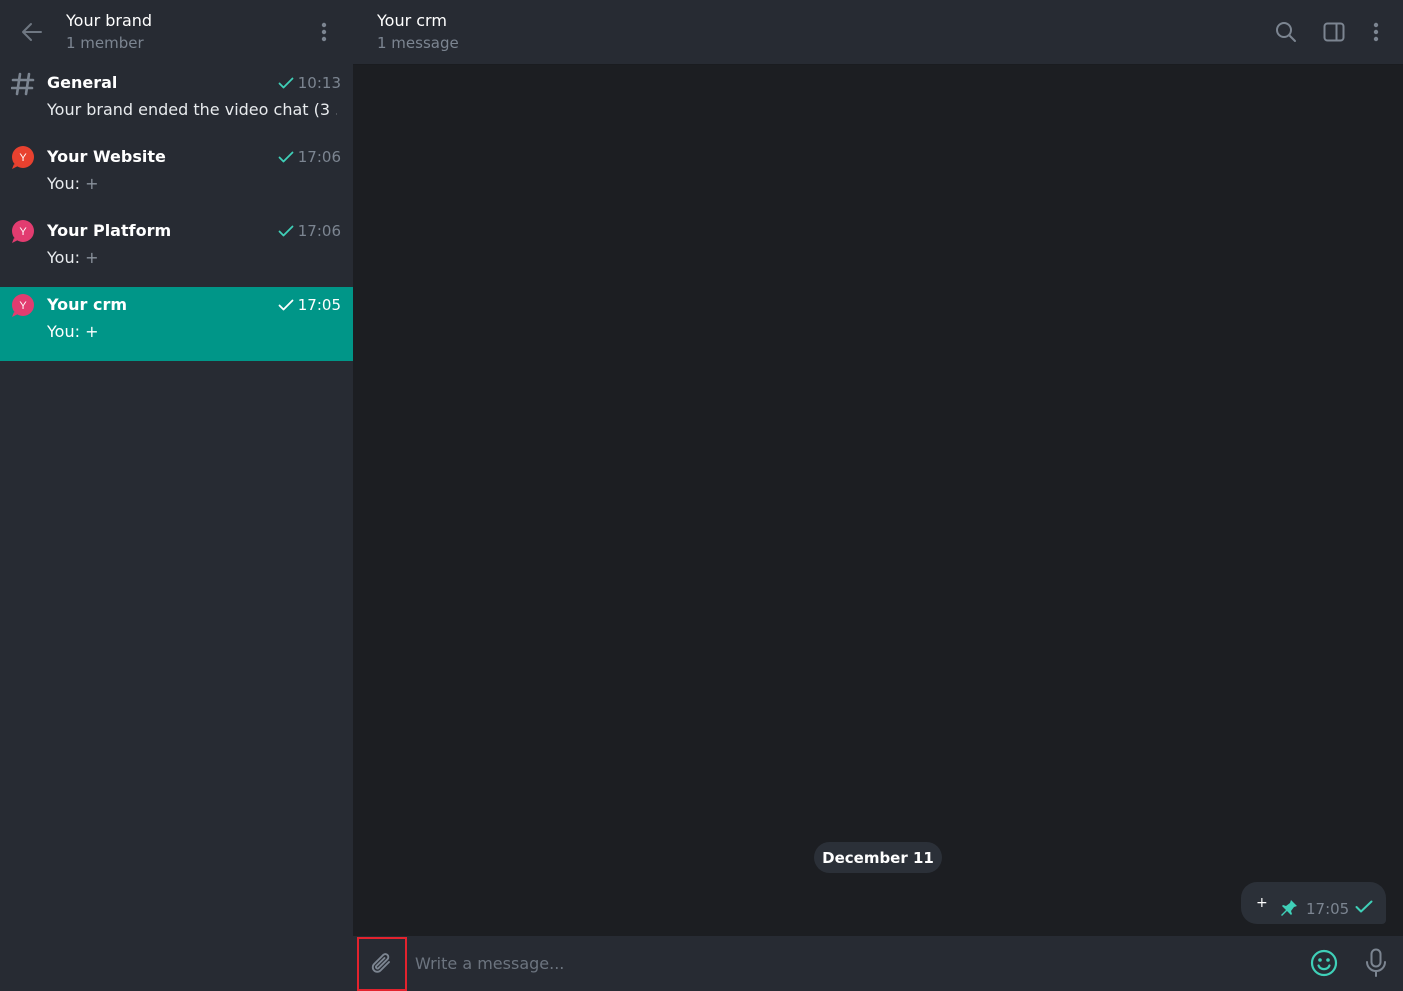 The height and width of the screenshot is (991, 1403). I want to click on chat-menu-button, so click(1376, 32).